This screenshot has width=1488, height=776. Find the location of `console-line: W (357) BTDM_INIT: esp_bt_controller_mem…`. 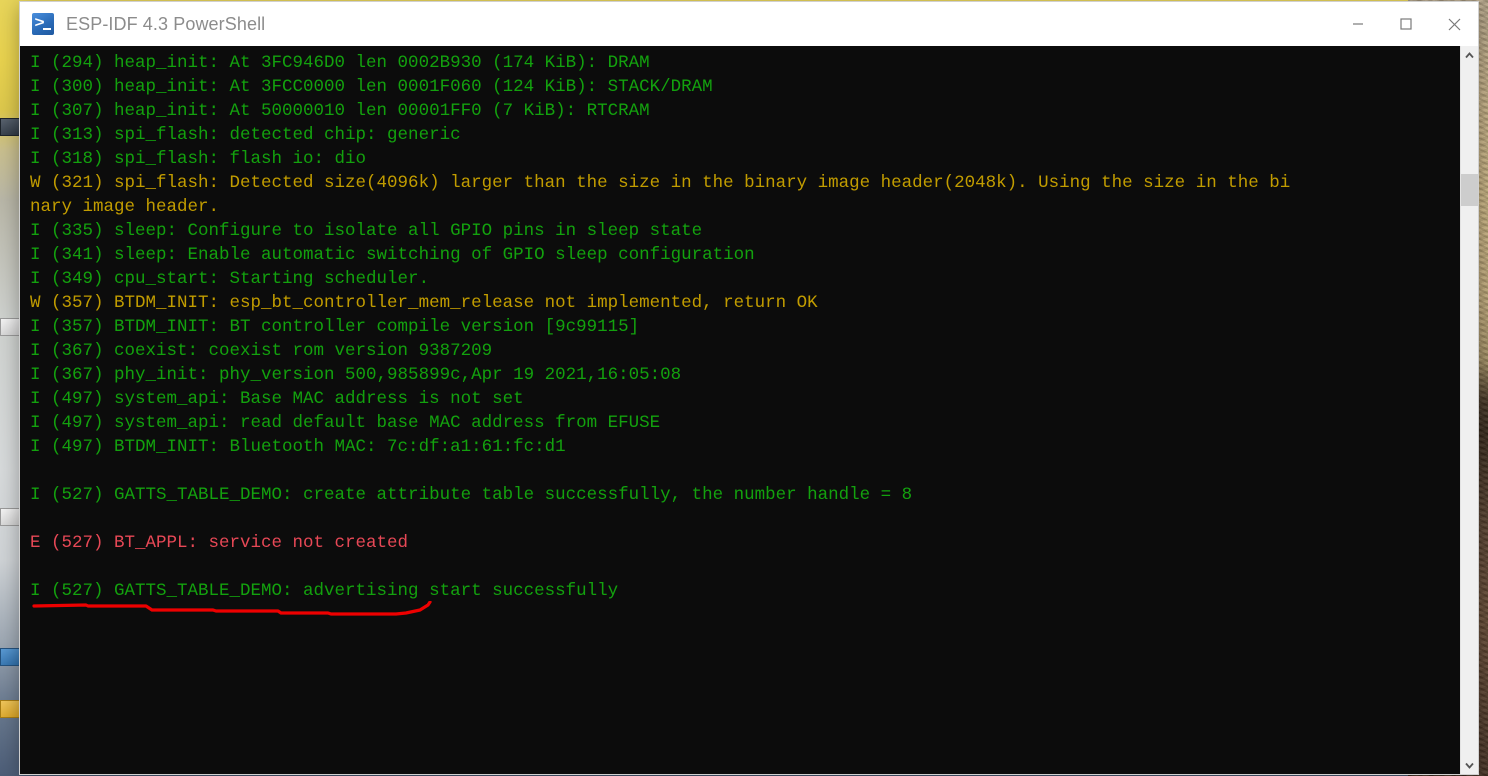

console-line: W (357) BTDM_INIT: esp_bt_controller_mem… is located at coordinates (424, 303).